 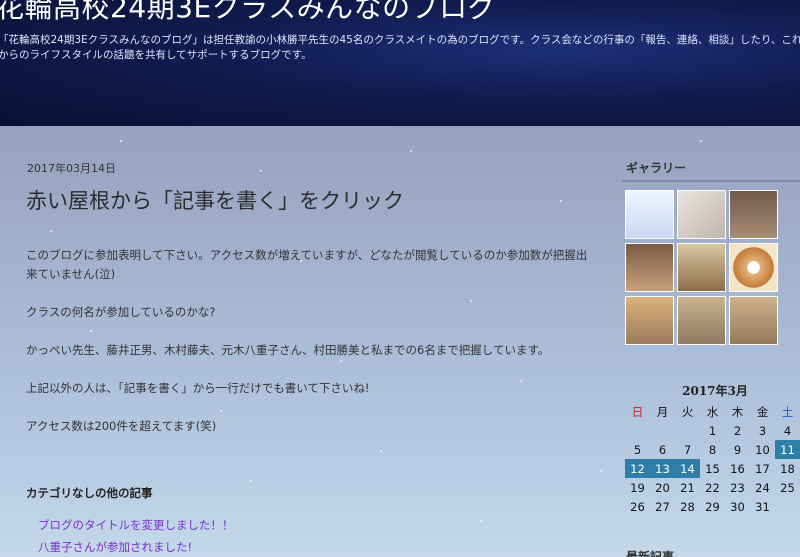 I want to click on article-link: ブログのタイトルを変更しました！！, so click(x=136, y=525).